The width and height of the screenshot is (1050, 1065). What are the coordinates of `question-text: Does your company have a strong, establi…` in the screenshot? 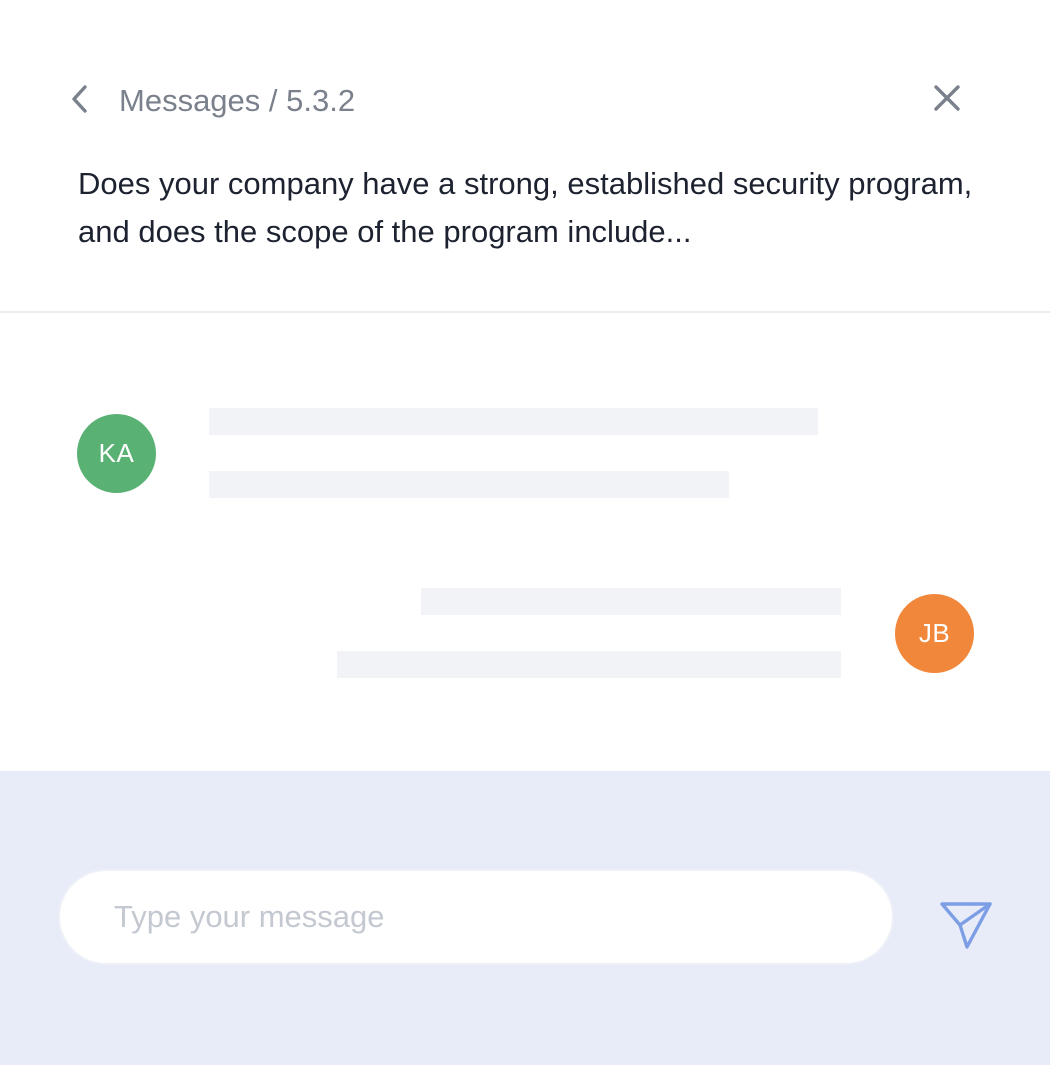 It's located at (525, 207).